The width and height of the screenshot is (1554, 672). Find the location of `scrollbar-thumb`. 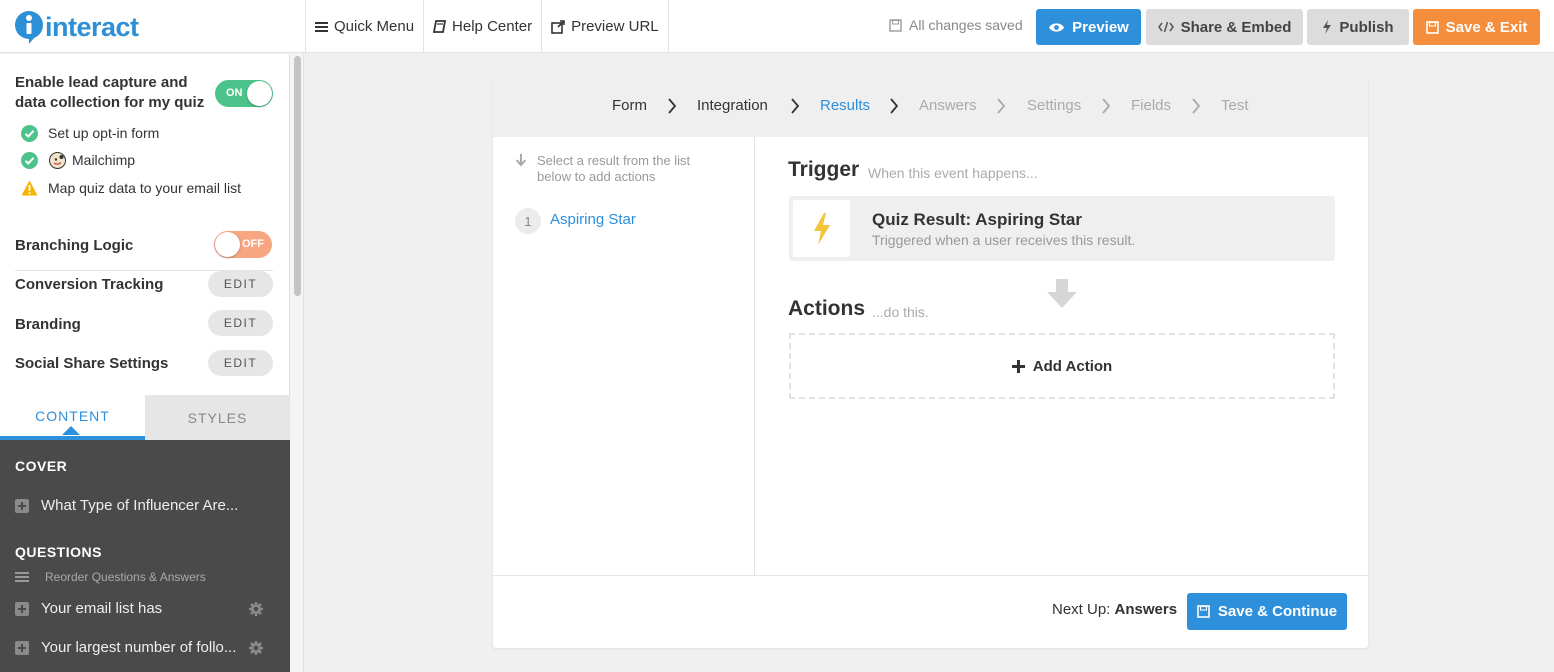

scrollbar-thumb is located at coordinates (297, 176).